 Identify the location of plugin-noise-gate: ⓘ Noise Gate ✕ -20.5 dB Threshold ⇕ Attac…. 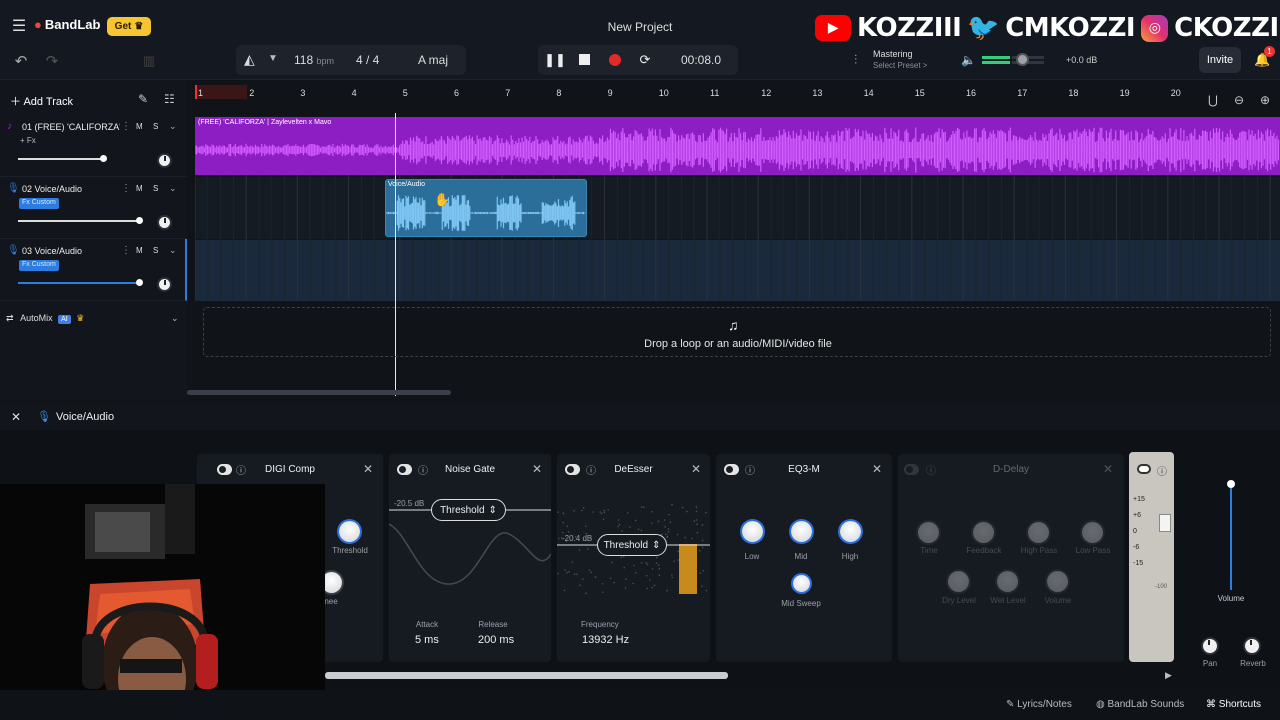
(470, 558).